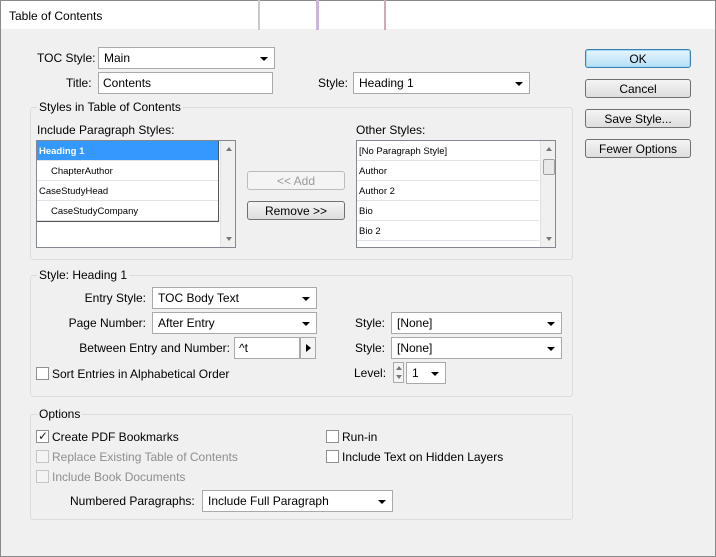 Image resolution: width=716 pixels, height=557 pixels. Describe the element at coordinates (547, 194) in the screenshot. I see `other-list-scrollbar` at that location.